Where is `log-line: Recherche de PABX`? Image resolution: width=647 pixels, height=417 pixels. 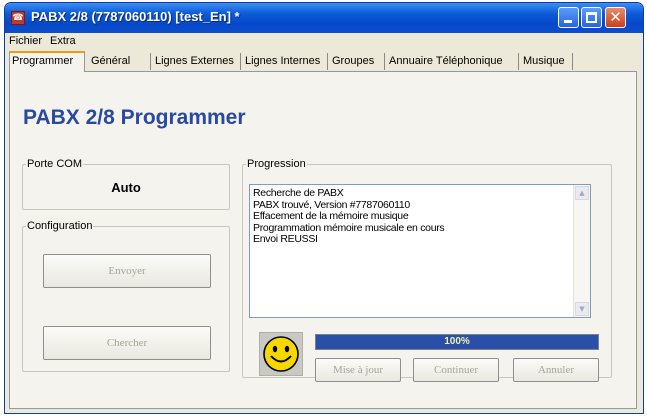 log-line: Recherche de PABX is located at coordinates (298, 193).